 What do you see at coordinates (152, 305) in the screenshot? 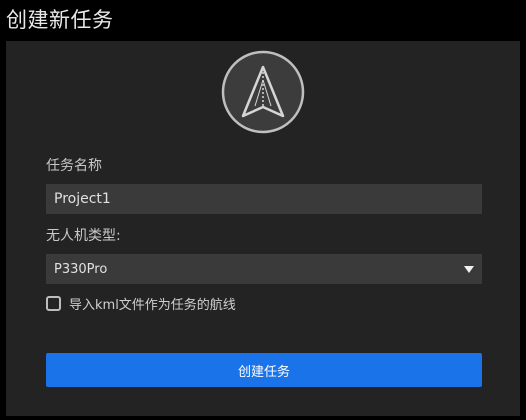
I see `import-kml-label: 导入kml文件作为任务的航线` at bounding box center [152, 305].